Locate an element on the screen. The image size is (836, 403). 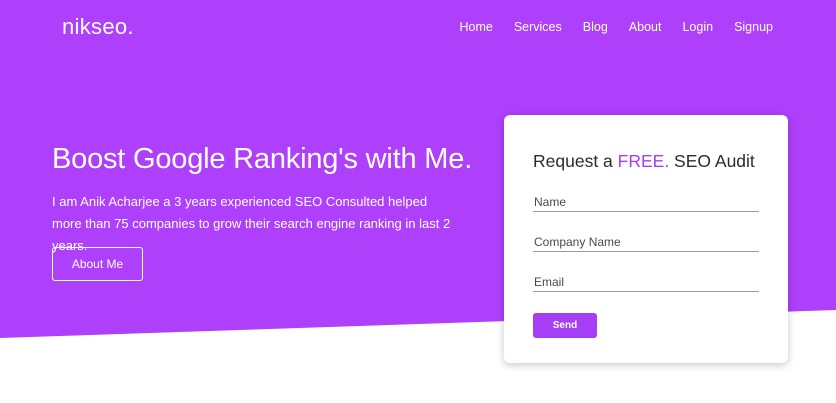
main-nav: Home Services Blog About Login Signup is located at coordinates (616, 27).